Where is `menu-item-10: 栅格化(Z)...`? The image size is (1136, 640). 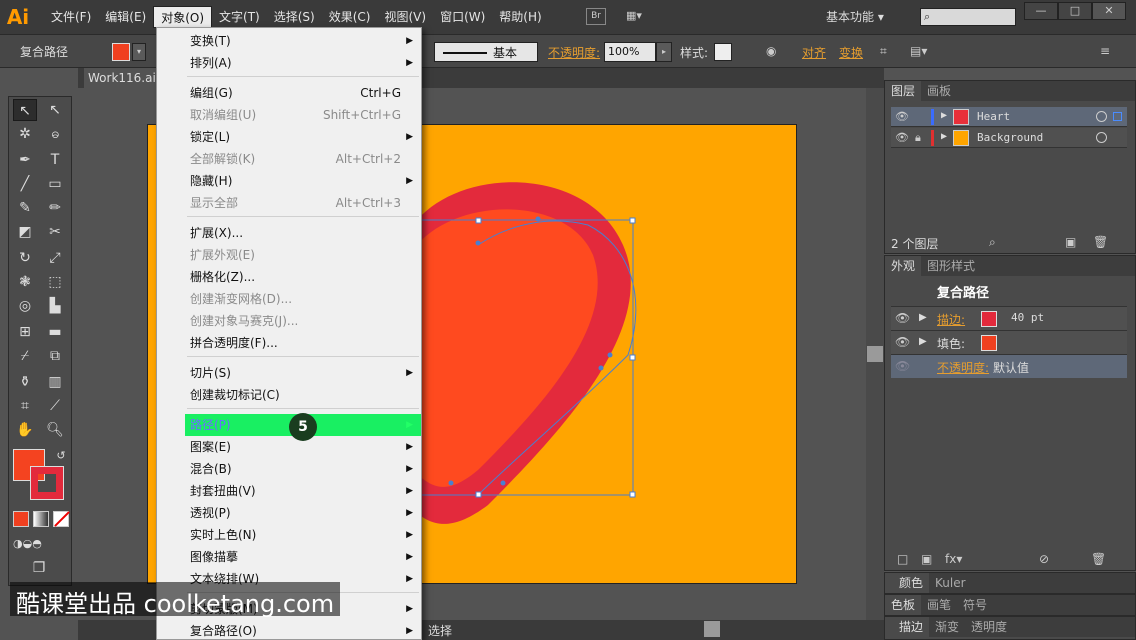
menu-item-10: 栅格化(Z)... is located at coordinates (303, 277).